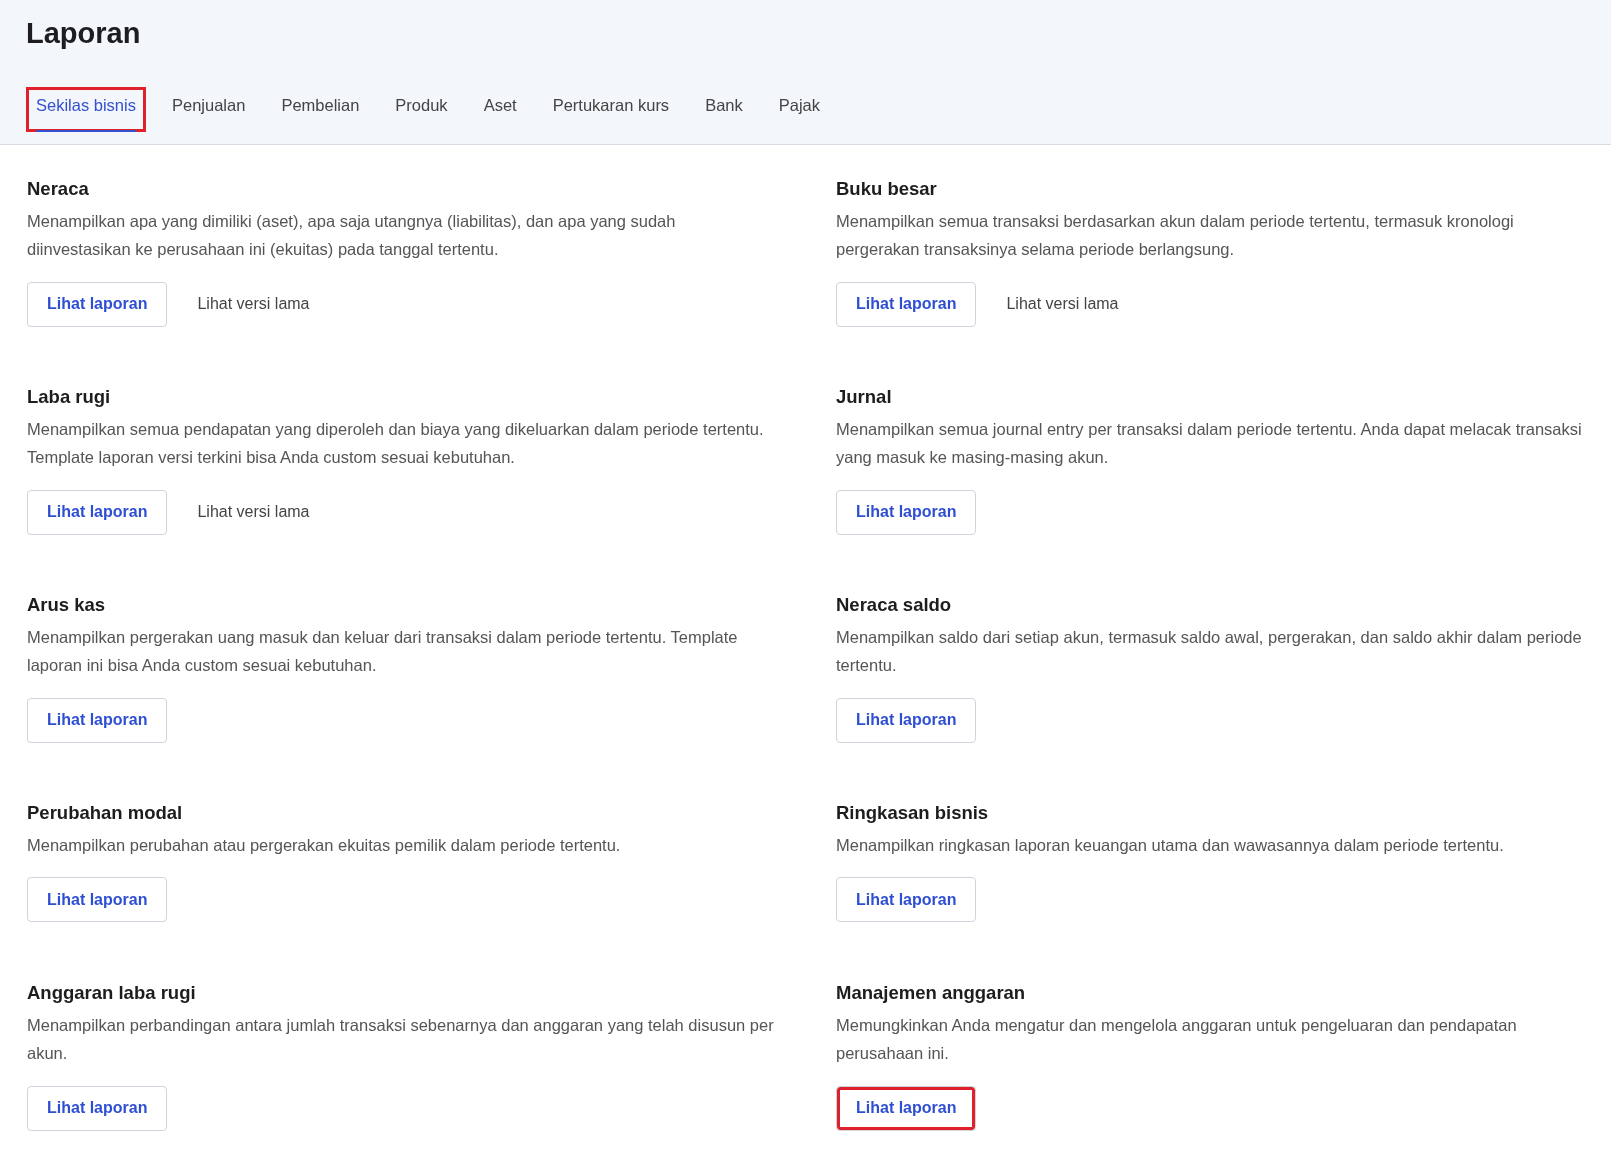 This screenshot has width=1611, height=1160. What do you see at coordinates (1175, 235) in the screenshot?
I see `report-description: Menampilkan semua transaksi berdasarkan akun dalam periode tertentu, termasuk kronologi pergerakan transaksinya selama periode berlangsung.` at bounding box center [1175, 235].